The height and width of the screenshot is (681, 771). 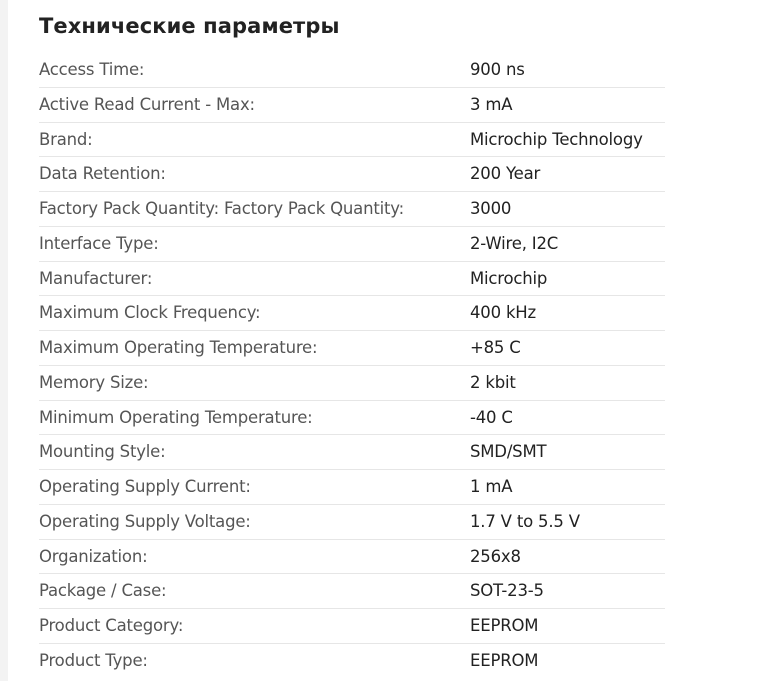 What do you see at coordinates (491, 417) in the screenshot?
I see `spec-value: -40 C` at bounding box center [491, 417].